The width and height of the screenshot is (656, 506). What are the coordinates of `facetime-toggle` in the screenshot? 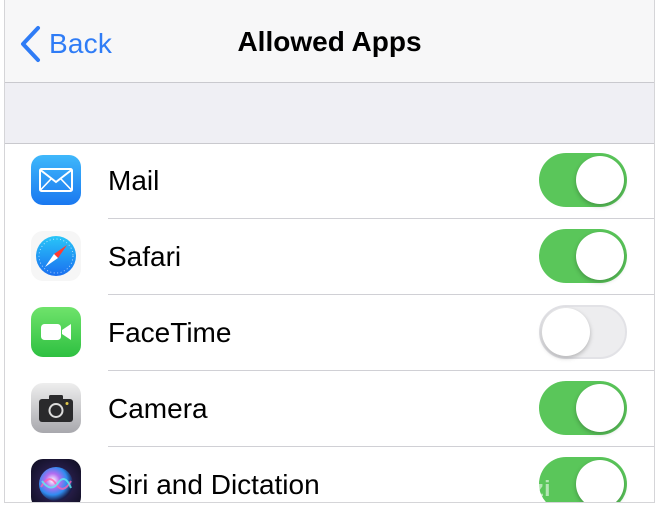 It's located at (583, 332).